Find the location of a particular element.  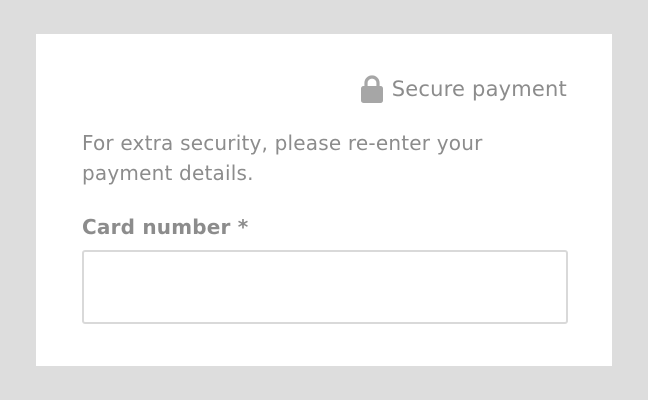

secure-payment-label: Secure payment is located at coordinates (479, 89).